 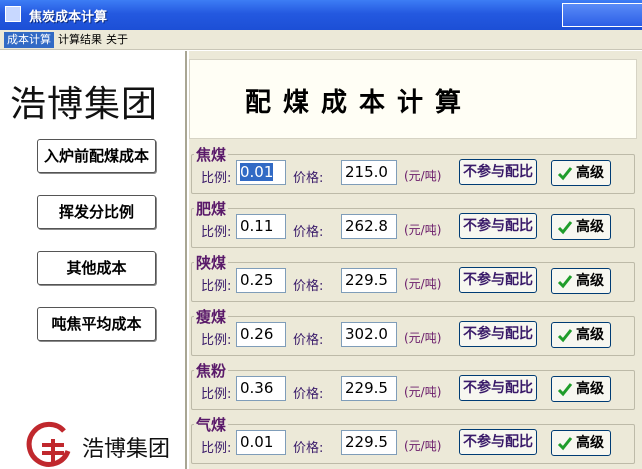 What do you see at coordinates (29, 40) in the screenshot?
I see `menu-cost-calc: 成本计算` at bounding box center [29, 40].